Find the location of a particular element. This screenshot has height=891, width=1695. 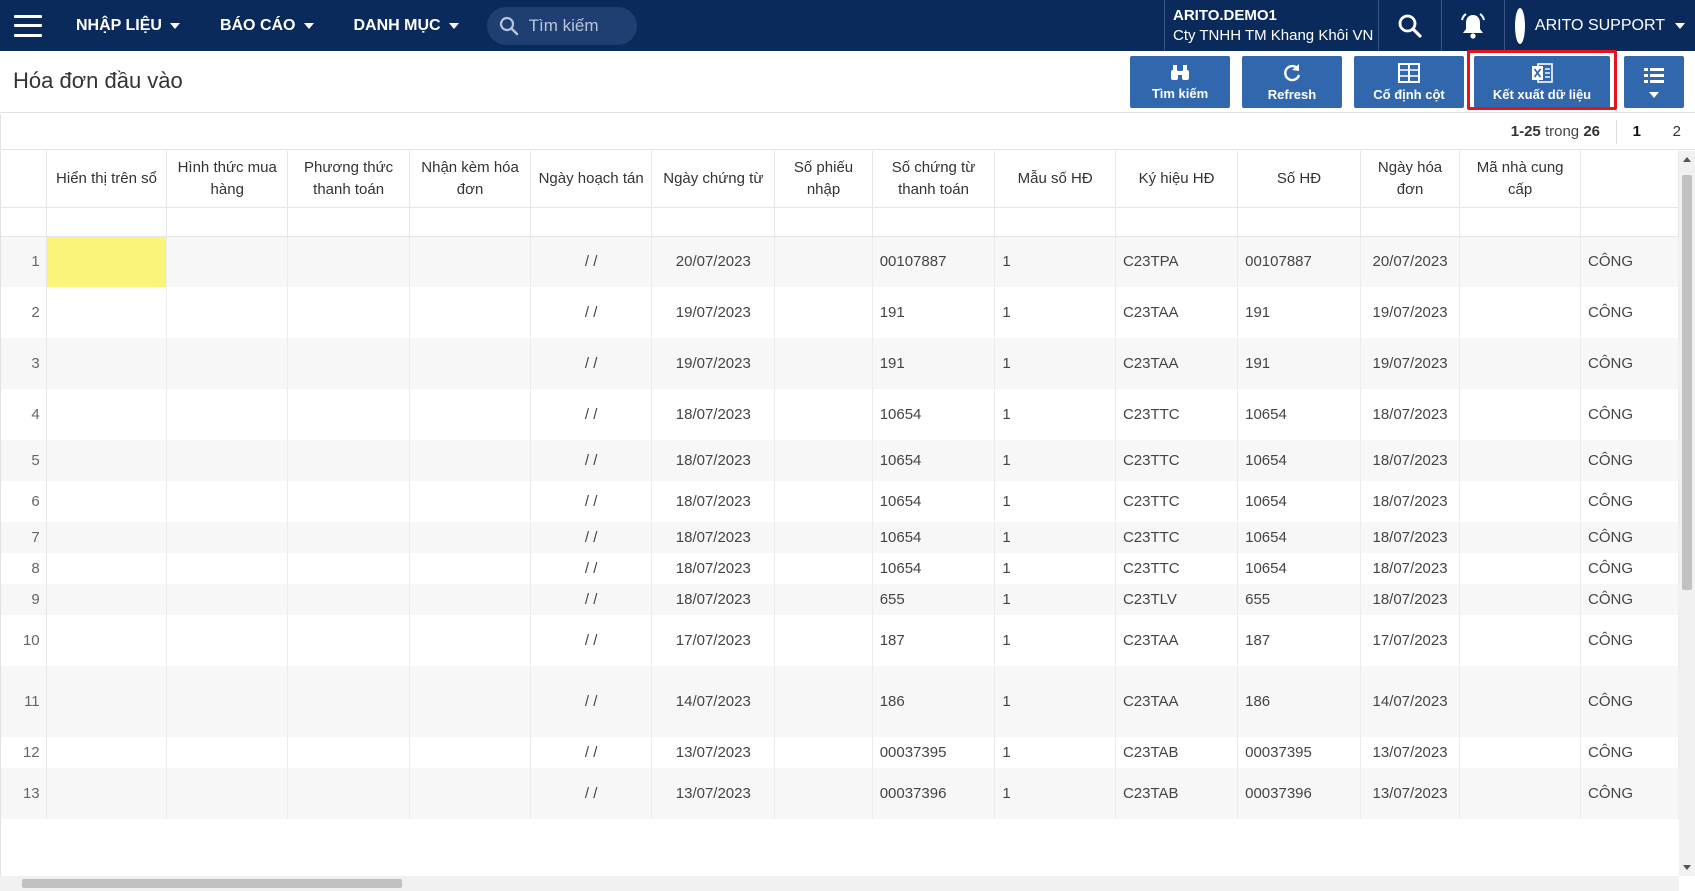

menu-nhap-lieu: NHẬP LIỆU is located at coordinates (128, 25).